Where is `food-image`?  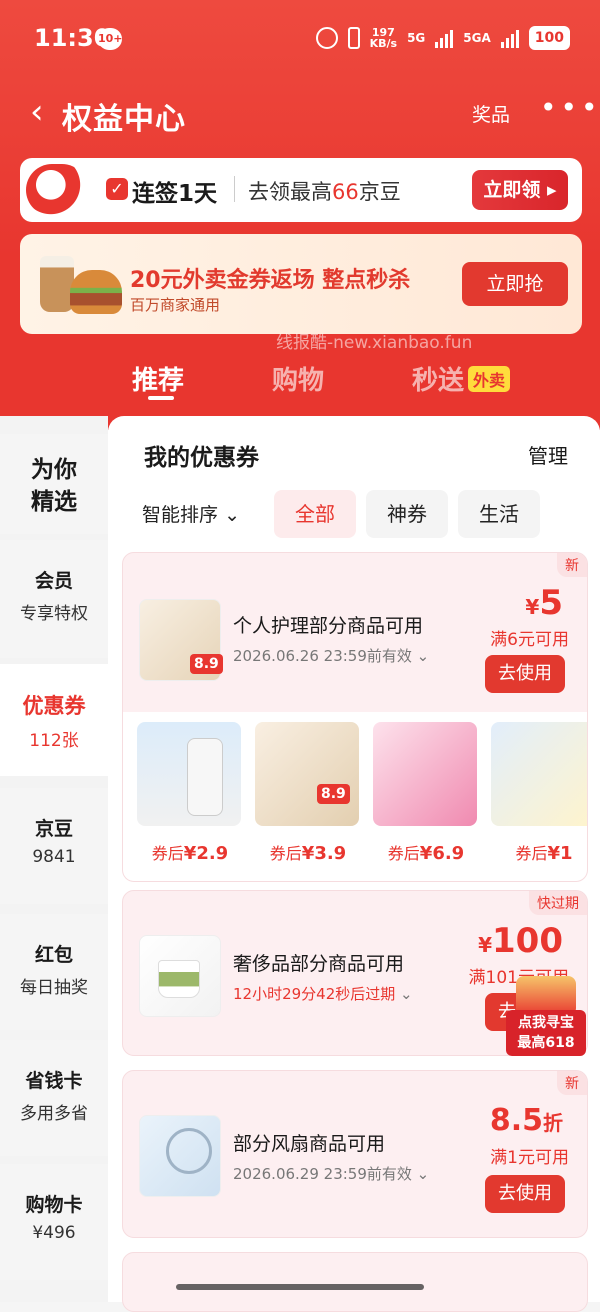 food-image is located at coordinates (80, 285).